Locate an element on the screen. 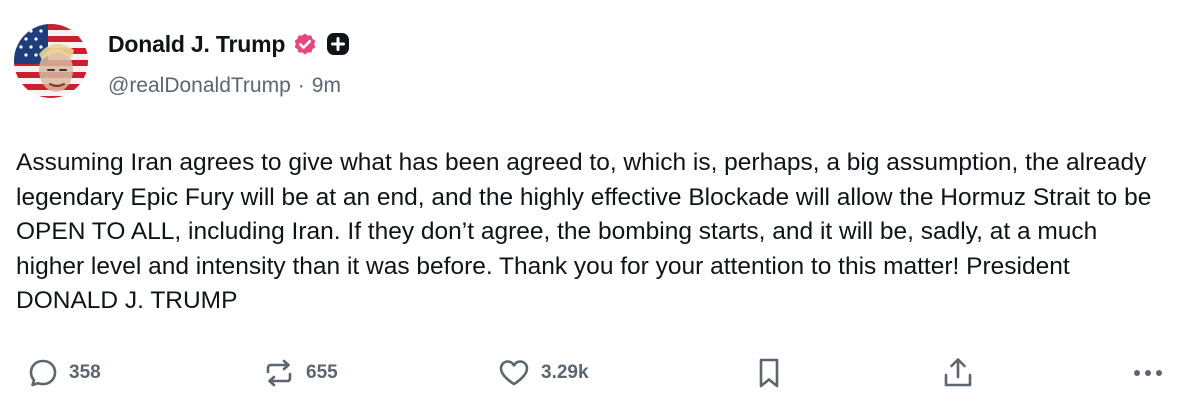  plus-badge-icon is located at coordinates (338, 44).